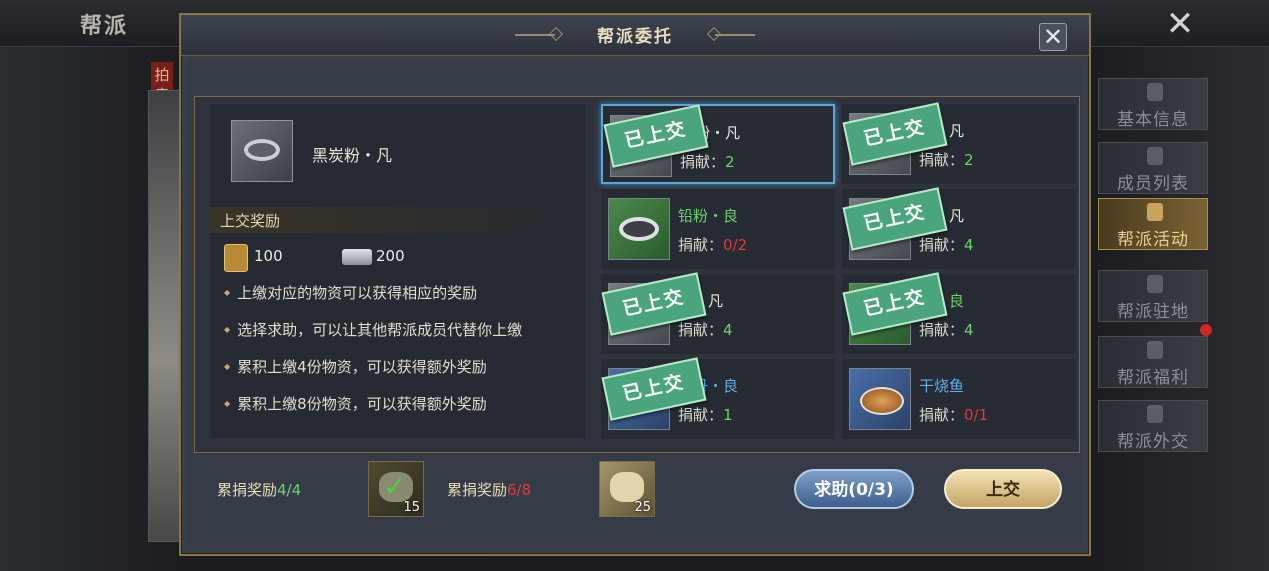  Describe the element at coordinates (1003, 489) in the screenshot. I see `submit-button: 上交` at that location.